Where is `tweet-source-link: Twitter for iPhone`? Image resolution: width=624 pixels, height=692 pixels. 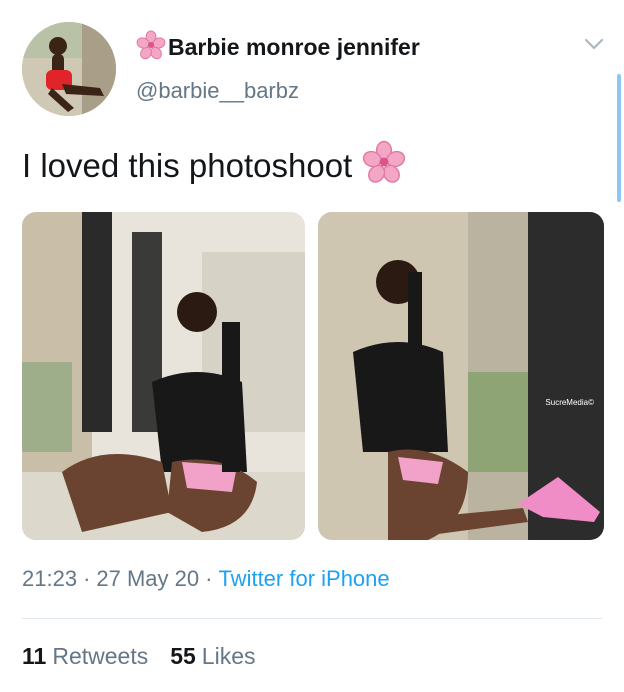
tweet-source-link: Twitter for iPhone is located at coordinates (303, 579).